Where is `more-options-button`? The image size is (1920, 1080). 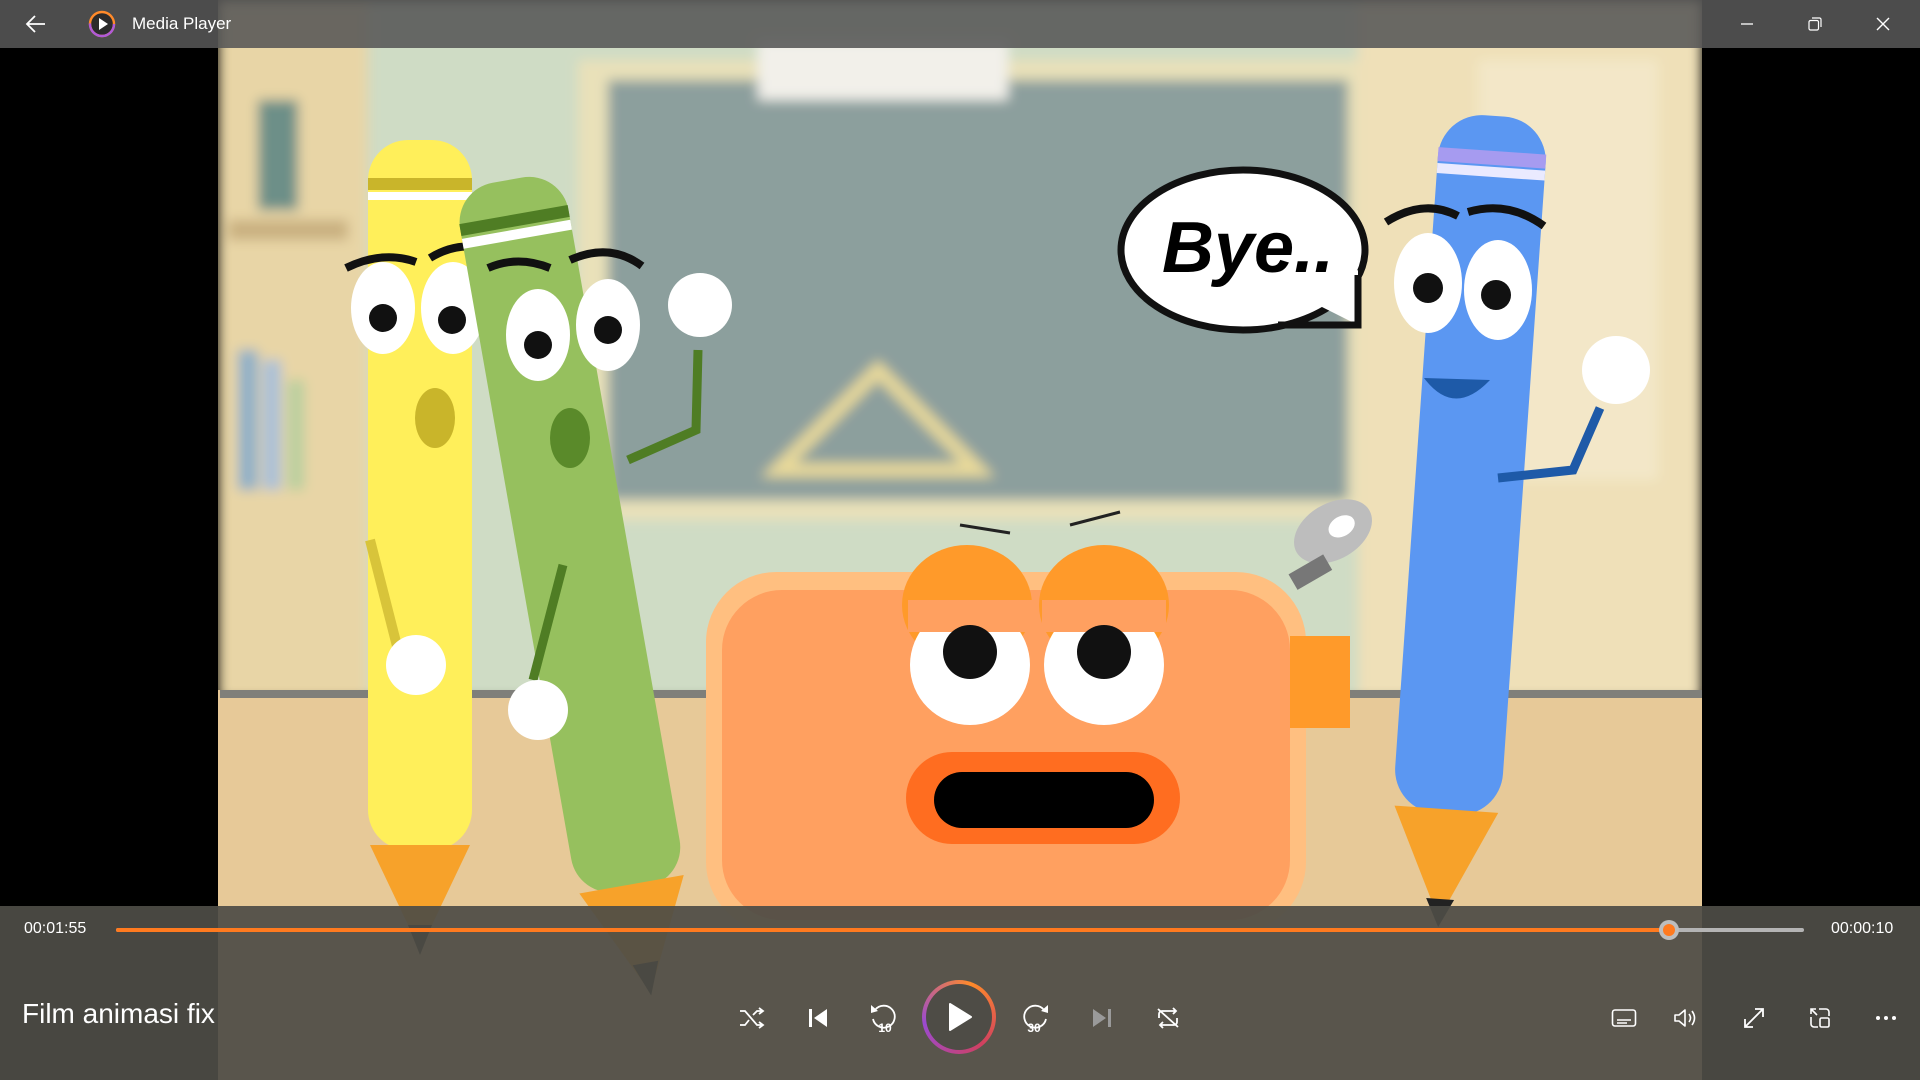 more-options-button is located at coordinates (1886, 1018).